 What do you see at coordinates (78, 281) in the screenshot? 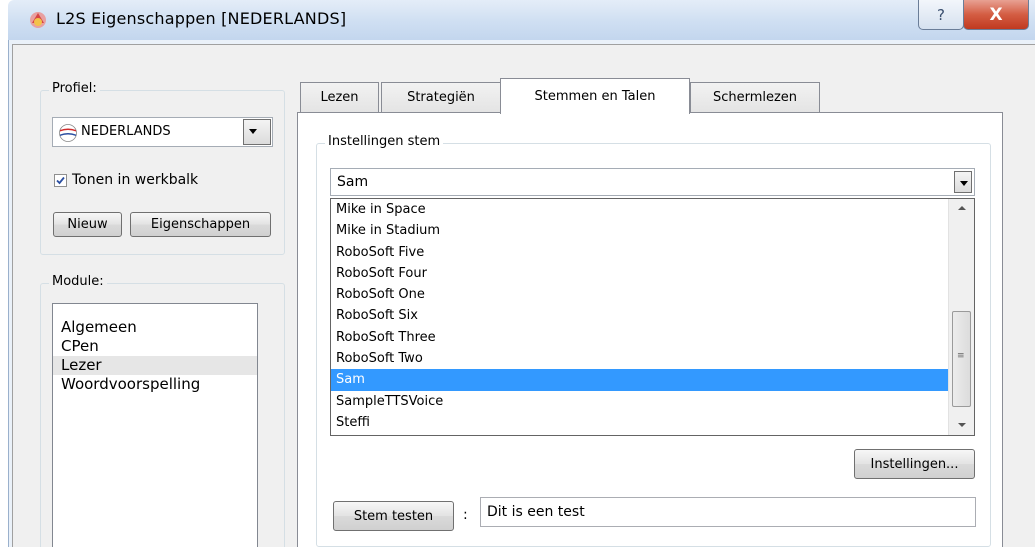
I see `module-legend: Module:` at bounding box center [78, 281].